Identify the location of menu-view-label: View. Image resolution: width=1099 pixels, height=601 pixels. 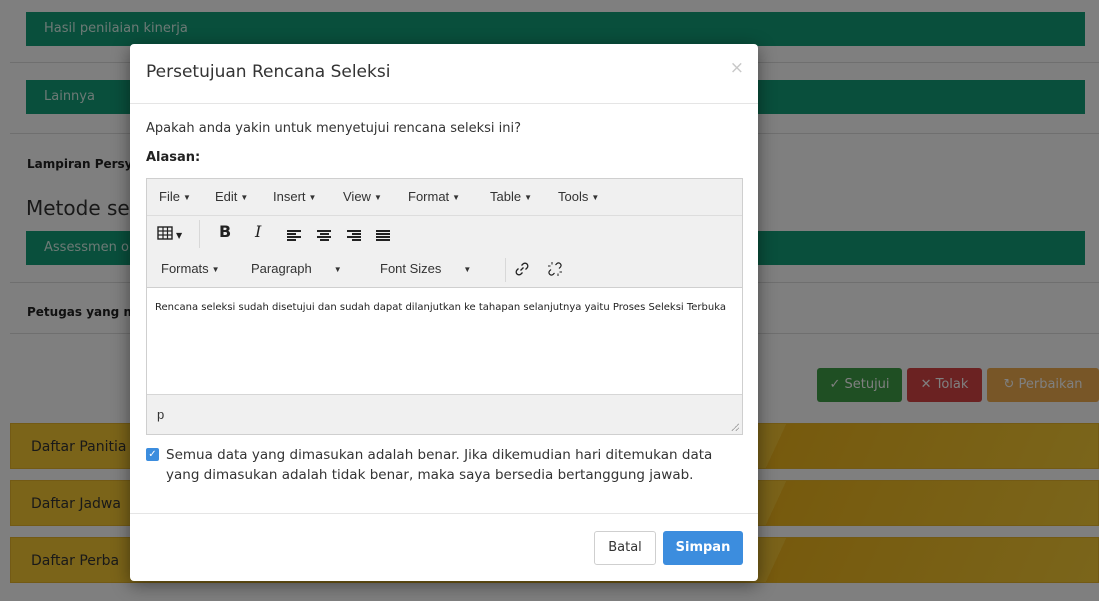
(357, 196).